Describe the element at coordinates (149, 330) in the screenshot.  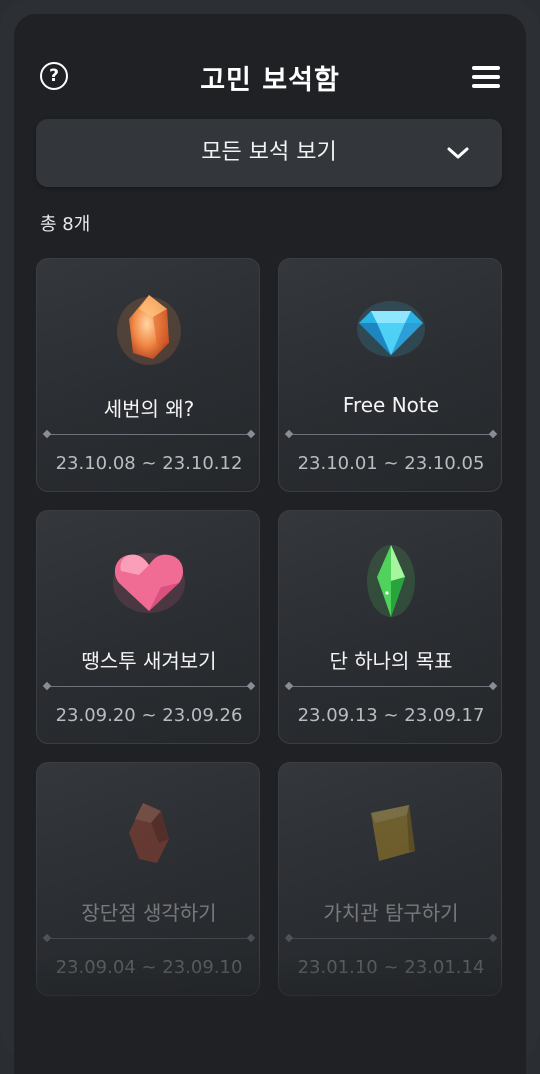
I see `orange-crystal-icon` at that location.